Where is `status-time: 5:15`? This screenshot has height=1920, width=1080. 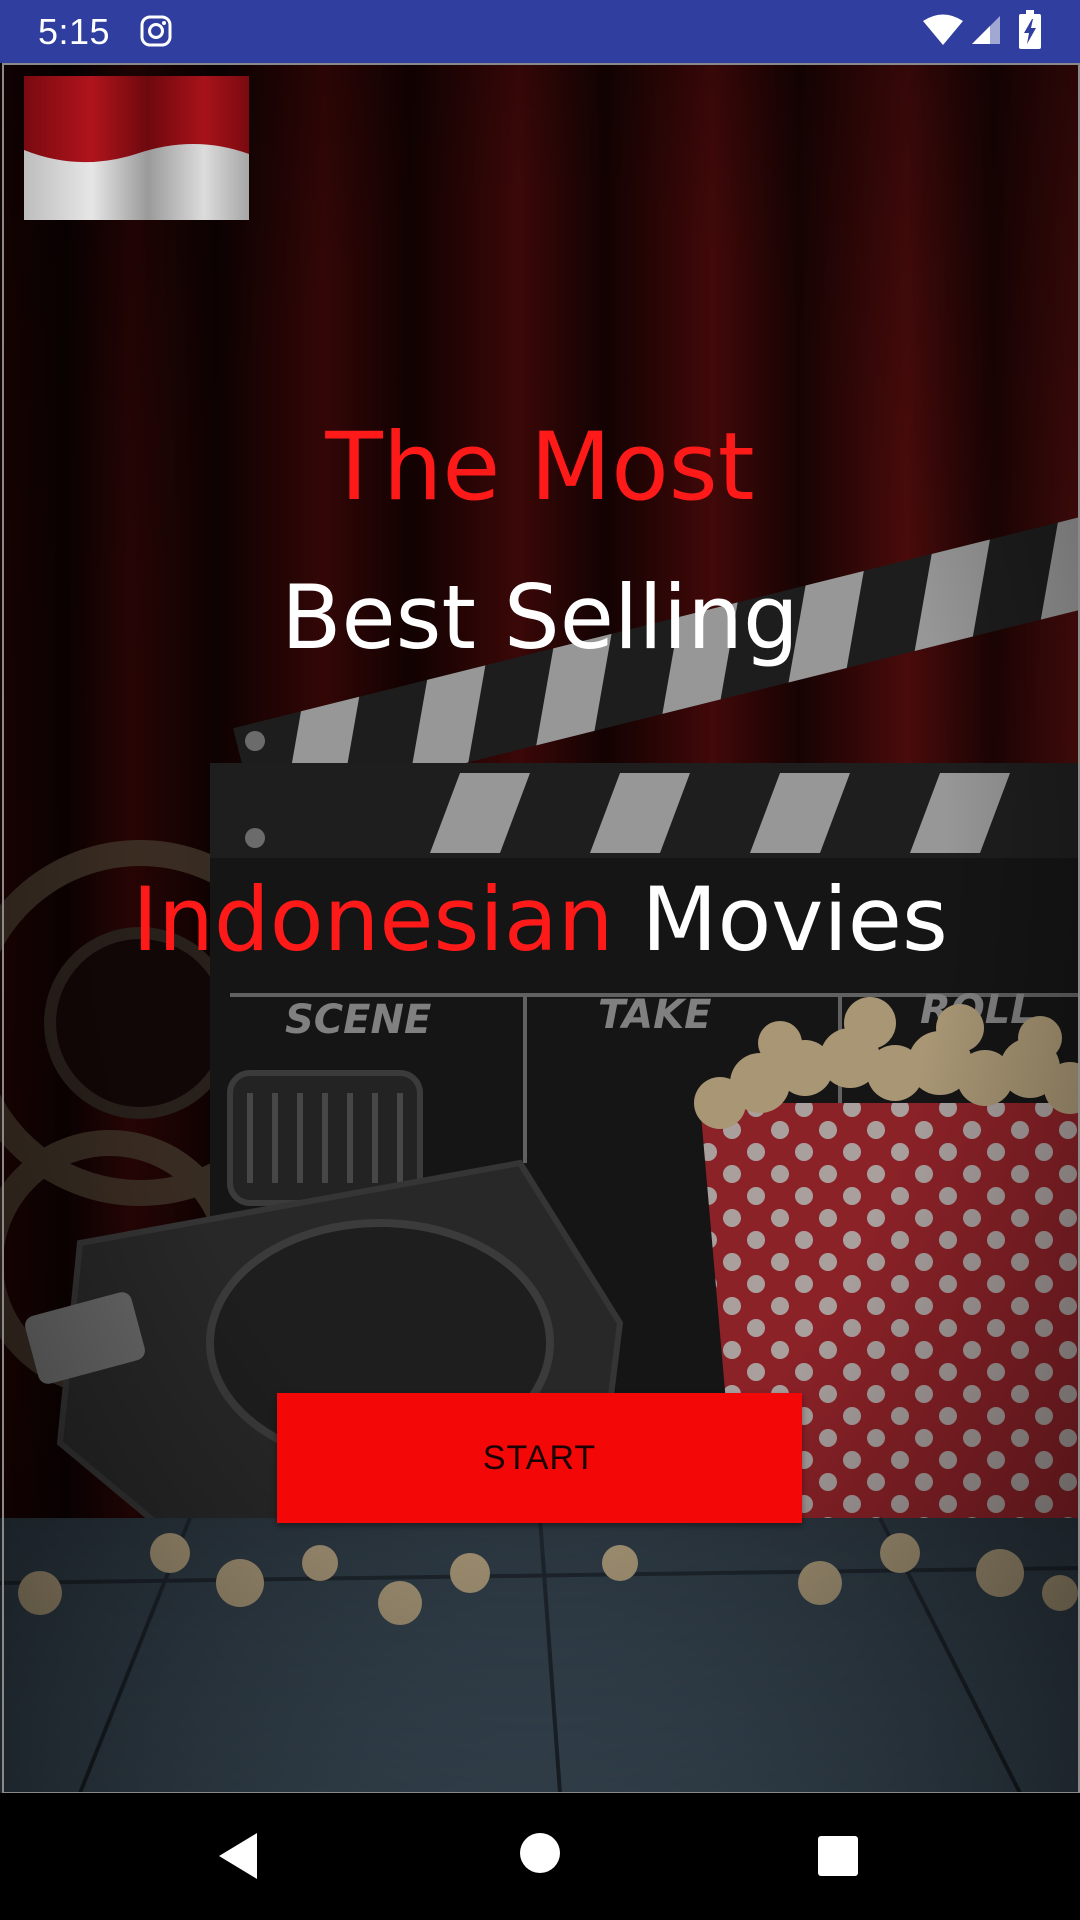
status-time: 5:15 is located at coordinates (74, 31).